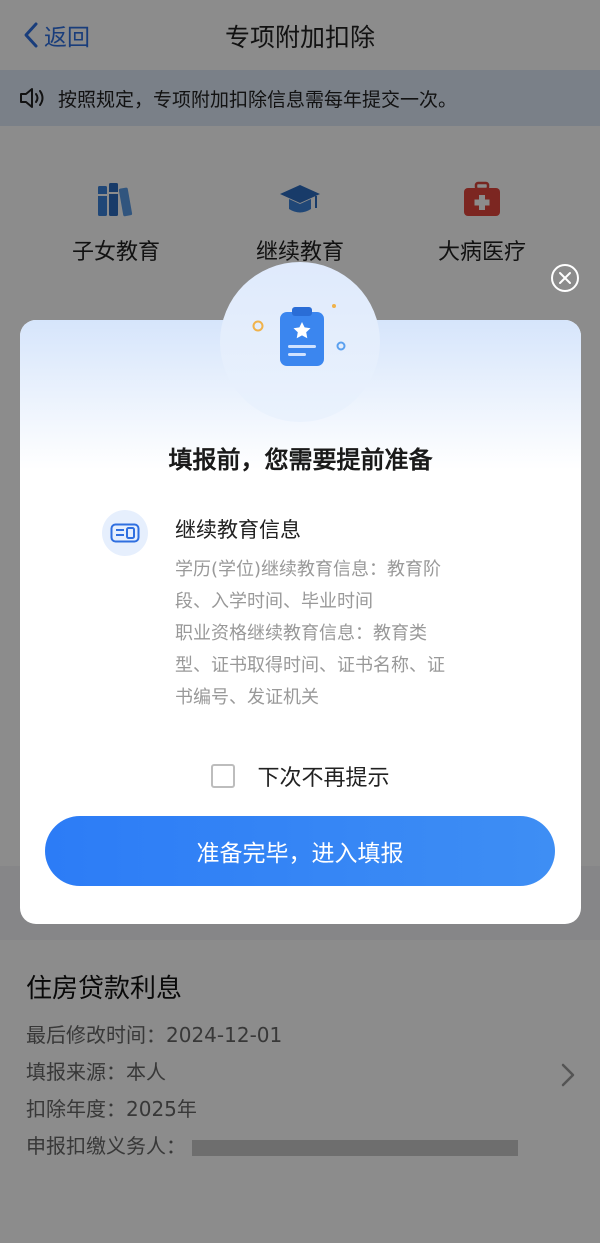 This screenshot has height=1243, width=600. I want to click on close-icon, so click(565, 278).